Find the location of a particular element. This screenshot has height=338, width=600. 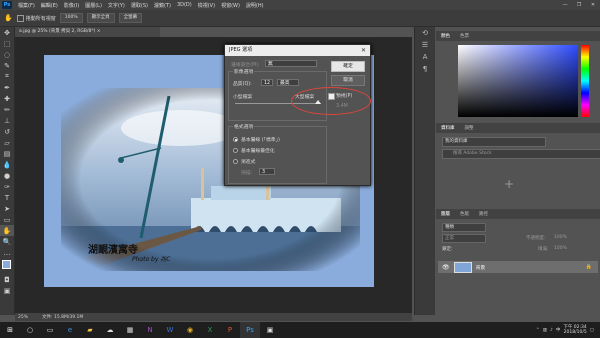

menu-window: 視窗(W) is located at coordinates (230, 5).